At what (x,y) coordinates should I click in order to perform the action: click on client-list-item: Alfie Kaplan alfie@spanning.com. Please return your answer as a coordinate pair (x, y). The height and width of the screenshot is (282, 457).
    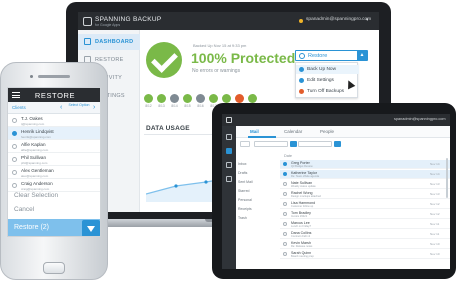
    Looking at the image, I should click on (54, 146).